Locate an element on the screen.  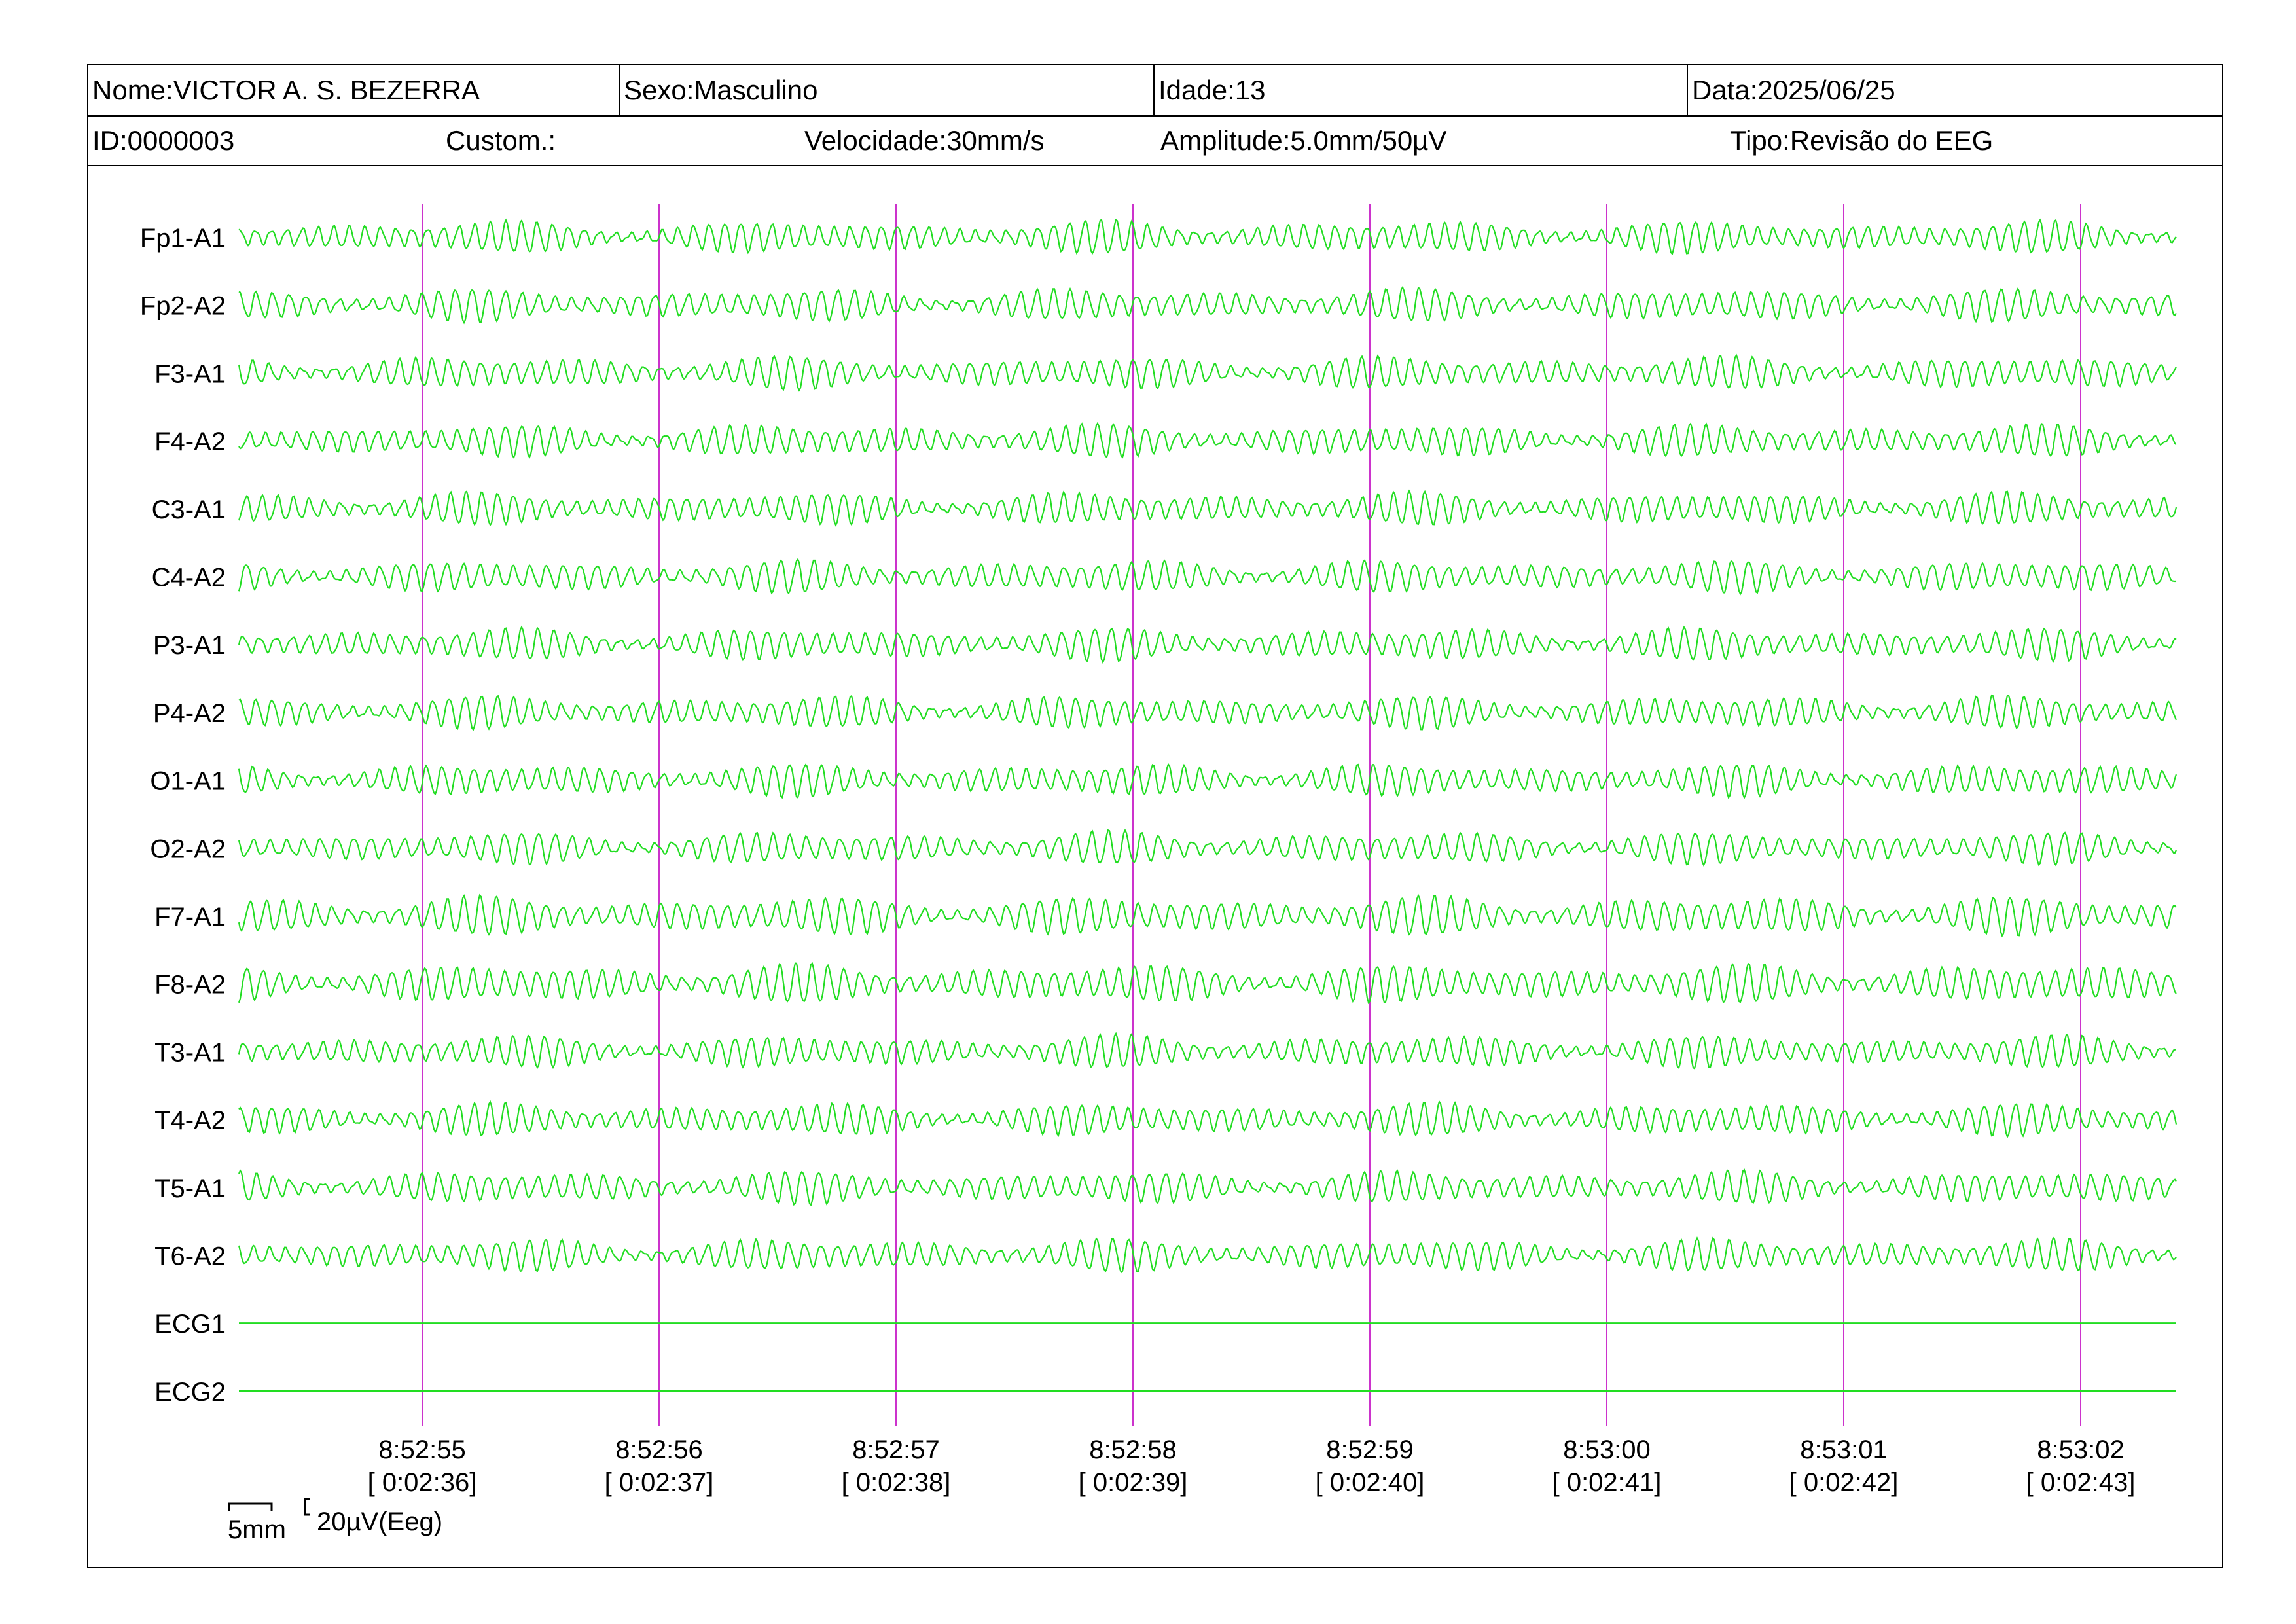
tick-elapsed-7: [ 0:02:43] is located at coordinates (2081, 1482).